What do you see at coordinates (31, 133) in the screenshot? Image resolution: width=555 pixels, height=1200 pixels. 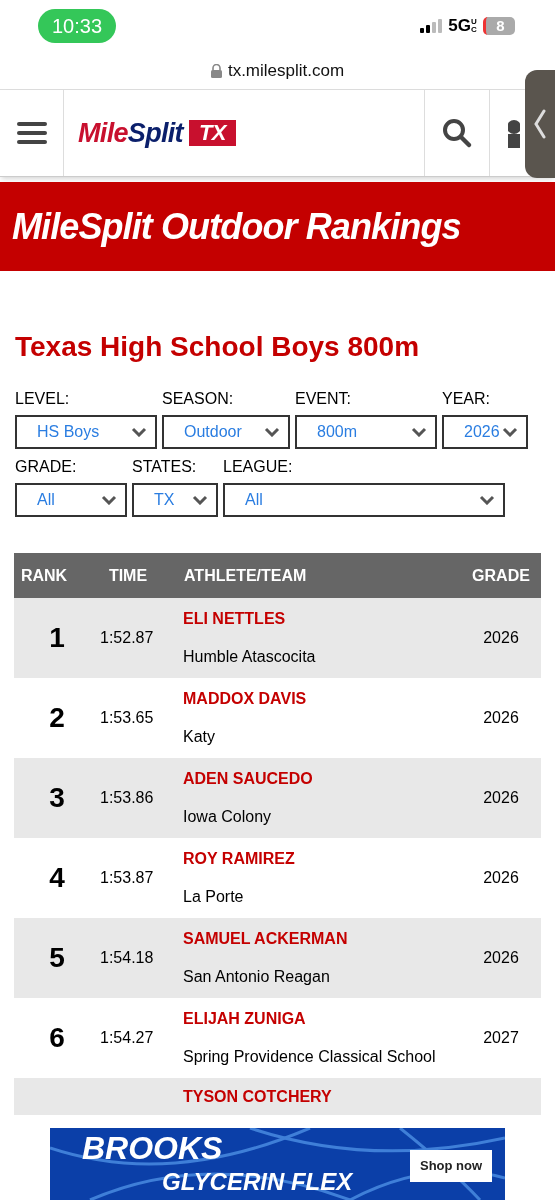 I see `menu-icon` at bounding box center [31, 133].